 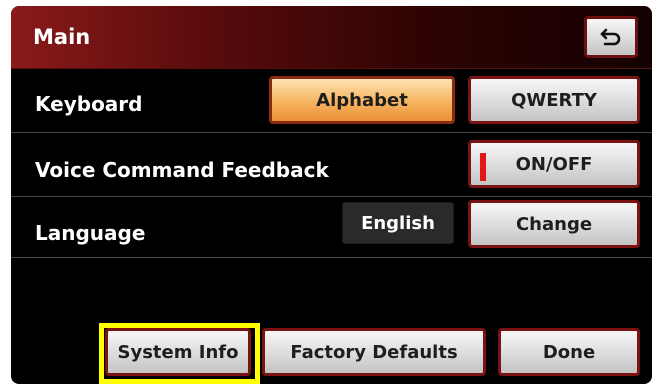 What do you see at coordinates (182, 170) in the screenshot?
I see `voice-feedback-label: Voice Command Feedback` at bounding box center [182, 170].